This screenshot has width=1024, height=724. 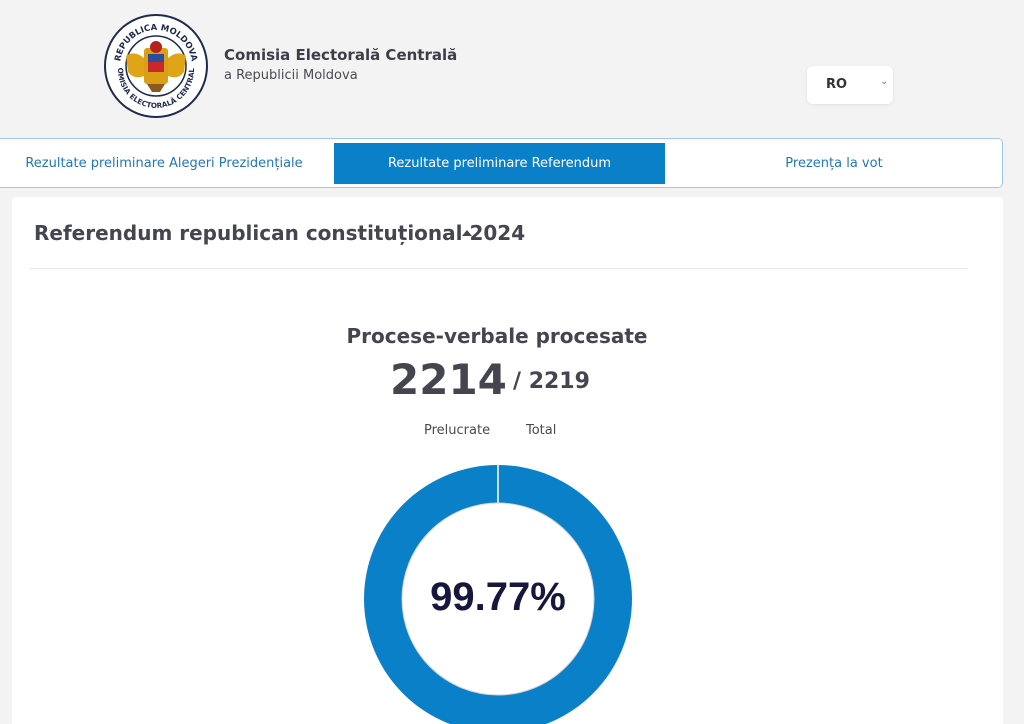 I want to click on processed-heading: Procese-verbale procesate, so click(x=497, y=336).